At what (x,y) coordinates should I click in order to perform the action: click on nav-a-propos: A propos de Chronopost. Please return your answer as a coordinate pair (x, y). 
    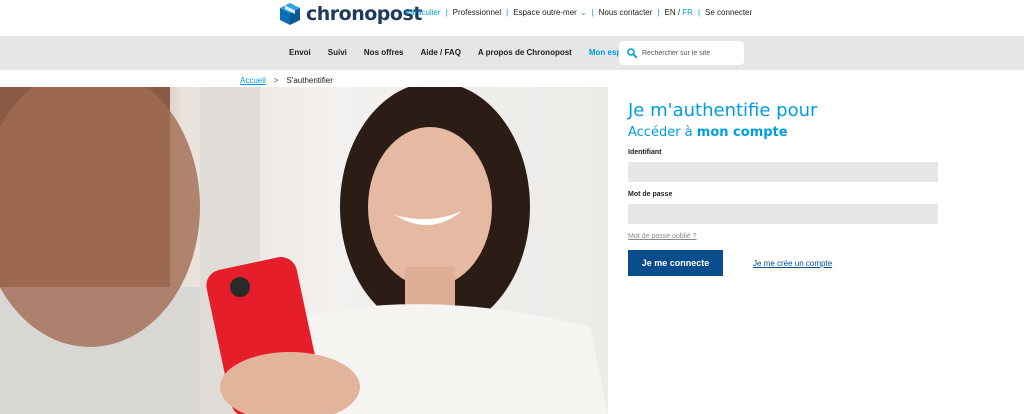
    Looking at the image, I should click on (525, 52).